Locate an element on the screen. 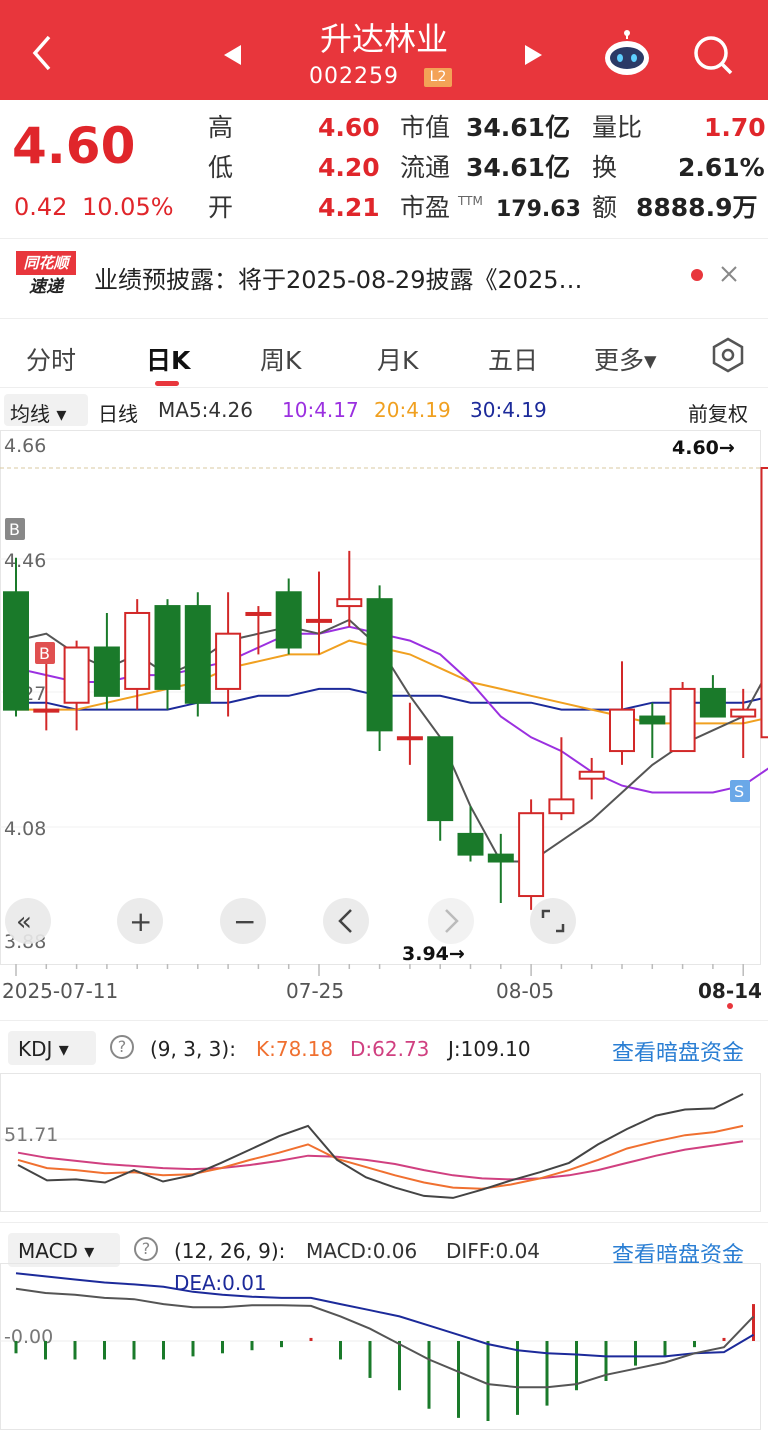 This screenshot has width=768, height=1430. level2-badge: L2 is located at coordinates (438, 77).